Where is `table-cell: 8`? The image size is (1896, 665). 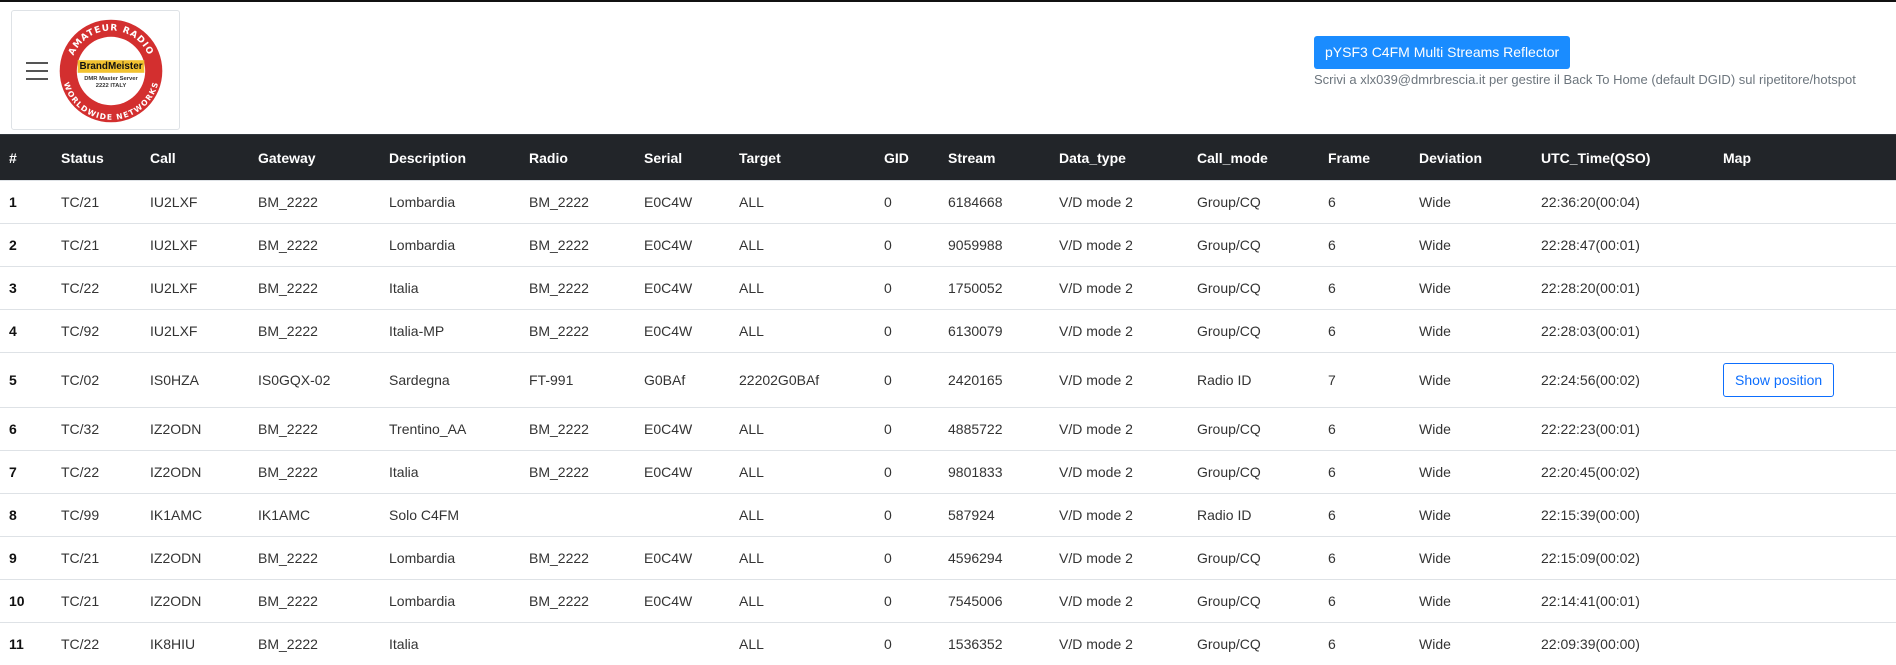
table-cell: 8 is located at coordinates (26, 515).